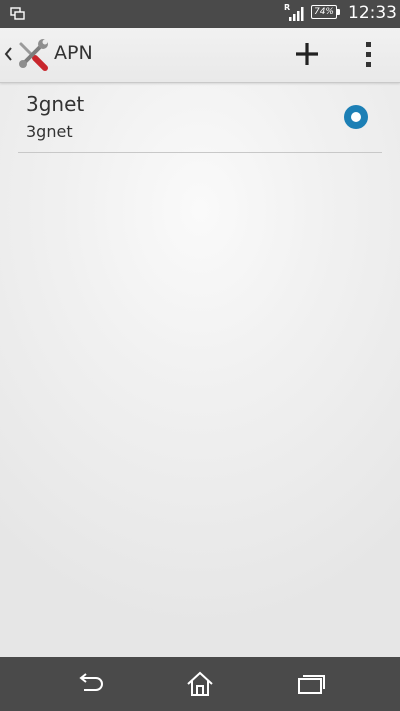 This screenshot has height=711, width=400. Describe the element at coordinates (200, 14) in the screenshot. I see `status-bar: R 74% 12:33` at that location.